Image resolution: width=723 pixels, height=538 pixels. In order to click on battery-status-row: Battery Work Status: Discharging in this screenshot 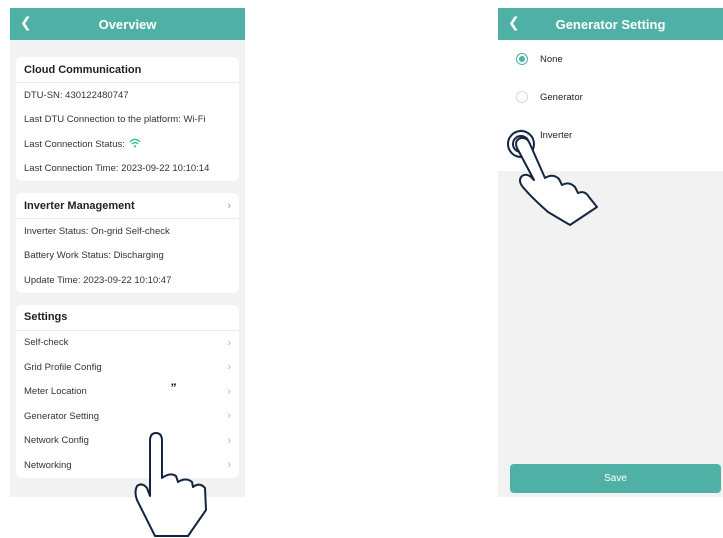, I will do `click(94, 256)`.